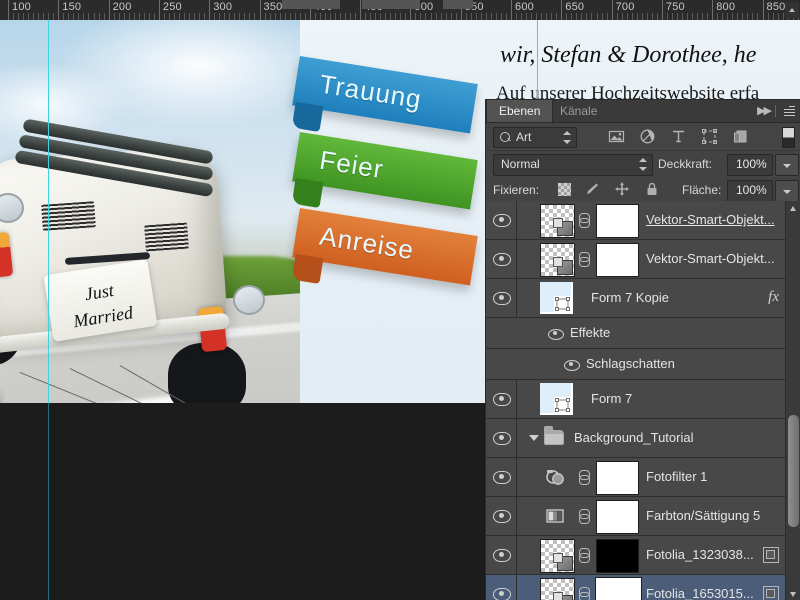 This screenshot has height=600, width=800. I want to click on fill-input: 100%, so click(750, 191).